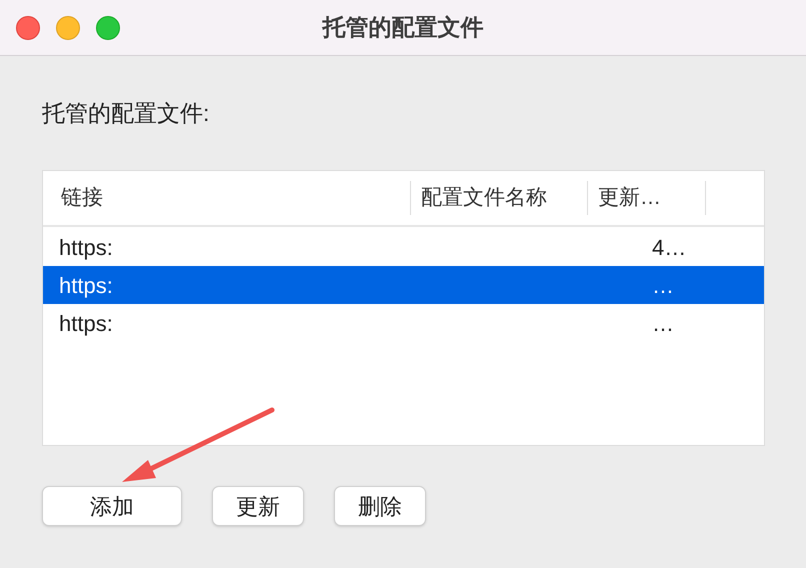 The height and width of the screenshot is (568, 806). I want to click on zoom-button, so click(108, 28).